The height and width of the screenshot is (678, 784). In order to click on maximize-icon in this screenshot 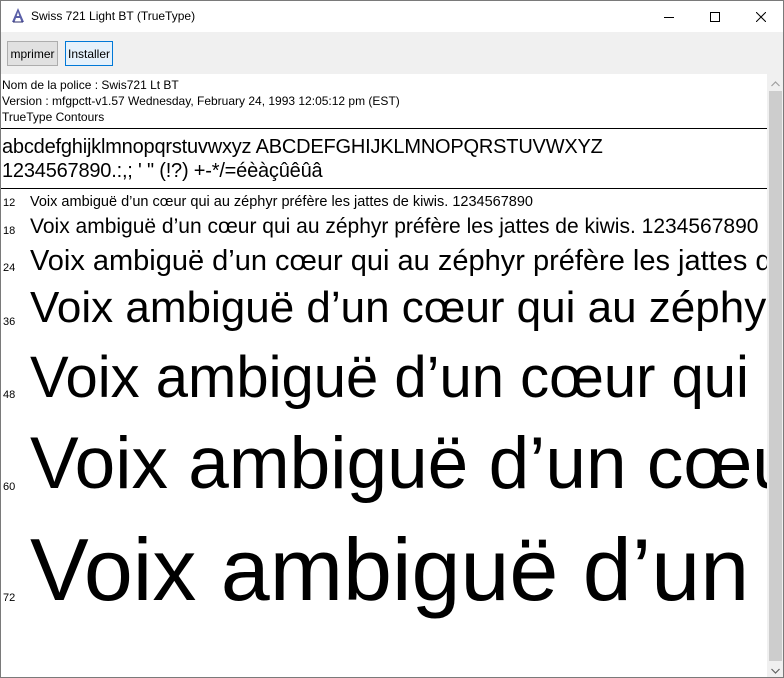, I will do `click(715, 16)`.